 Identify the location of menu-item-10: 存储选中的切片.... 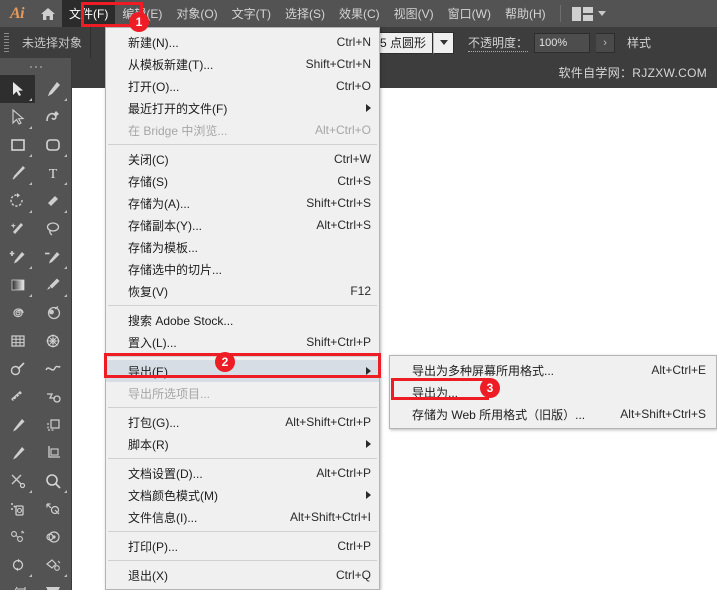
(242, 269).